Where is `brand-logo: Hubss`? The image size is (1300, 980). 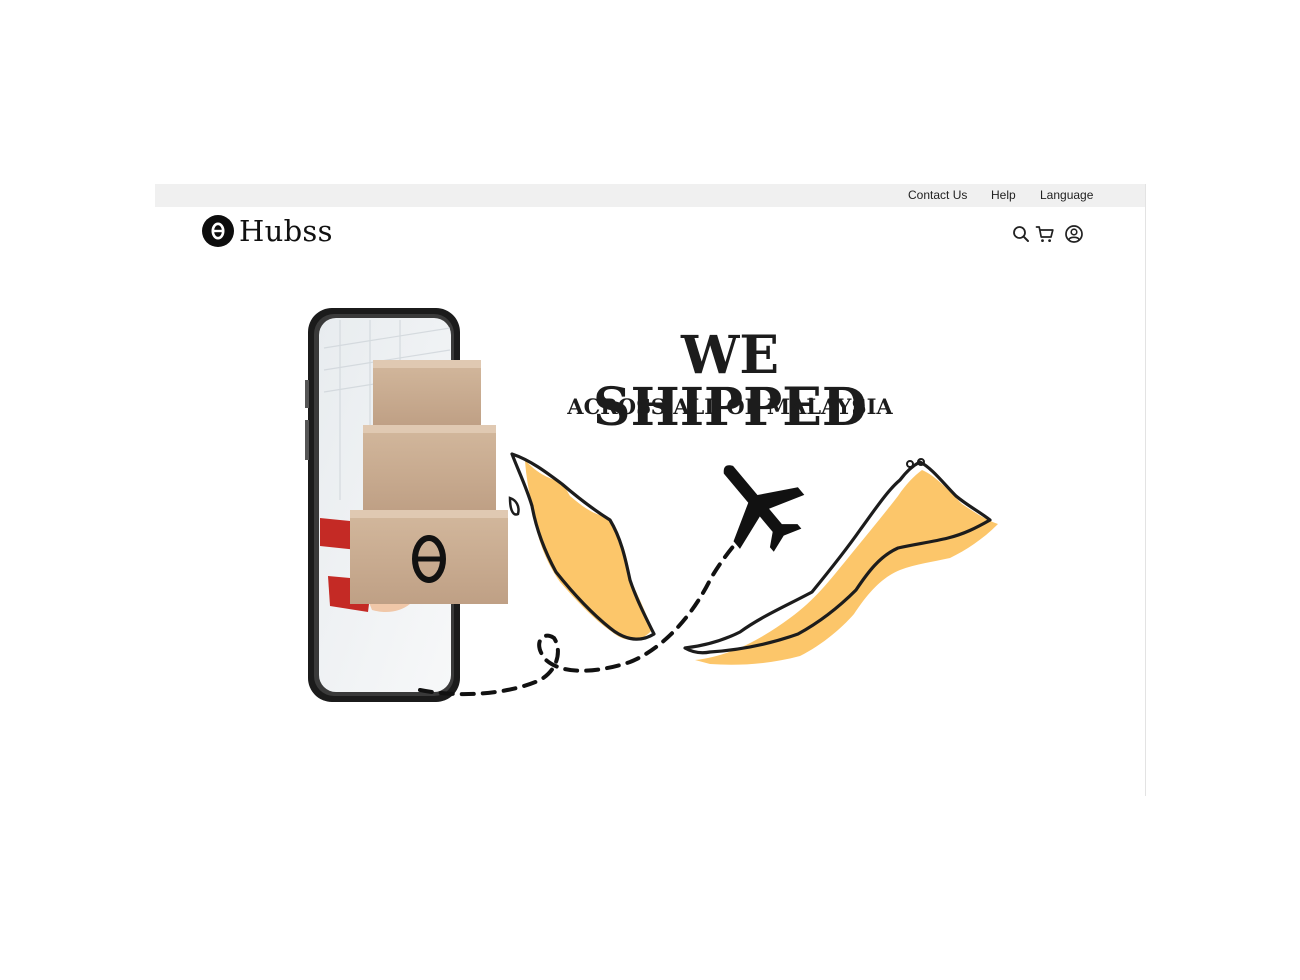
brand-logo: Hubss is located at coordinates (267, 231).